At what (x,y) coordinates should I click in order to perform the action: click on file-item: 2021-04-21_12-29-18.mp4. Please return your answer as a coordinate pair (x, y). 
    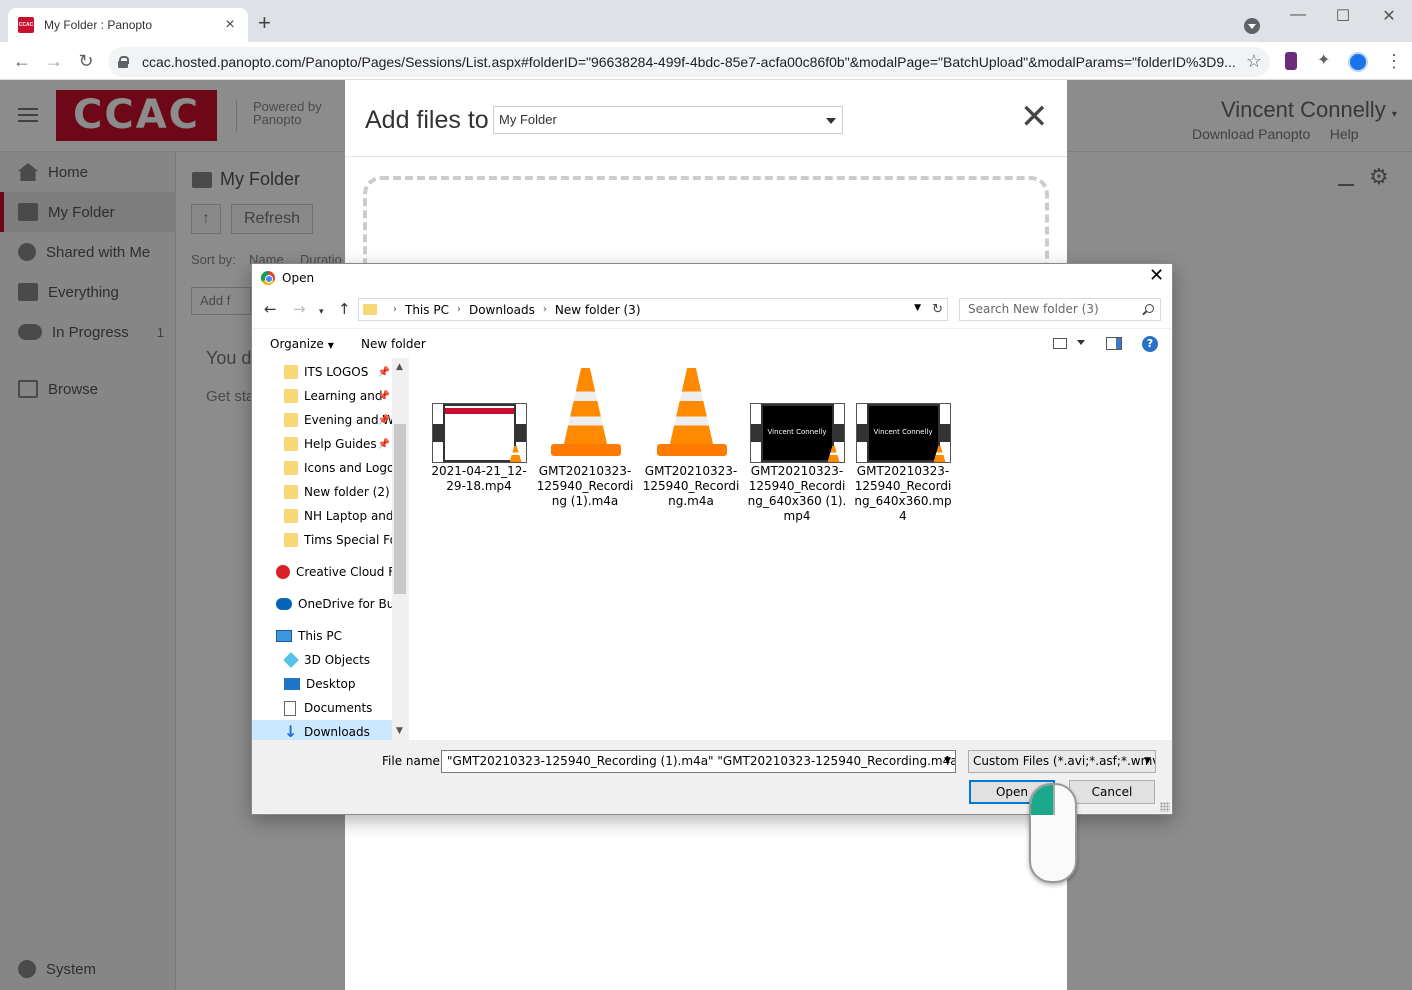
    Looking at the image, I should click on (479, 431).